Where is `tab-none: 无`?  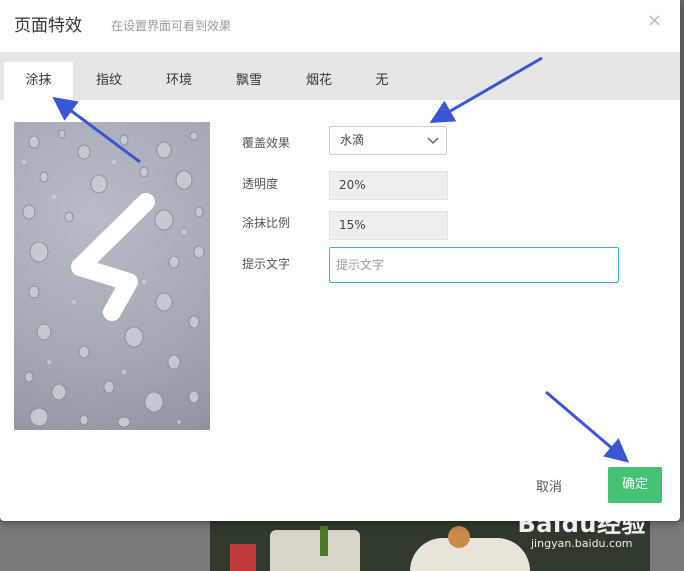 tab-none: 无 is located at coordinates (382, 81).